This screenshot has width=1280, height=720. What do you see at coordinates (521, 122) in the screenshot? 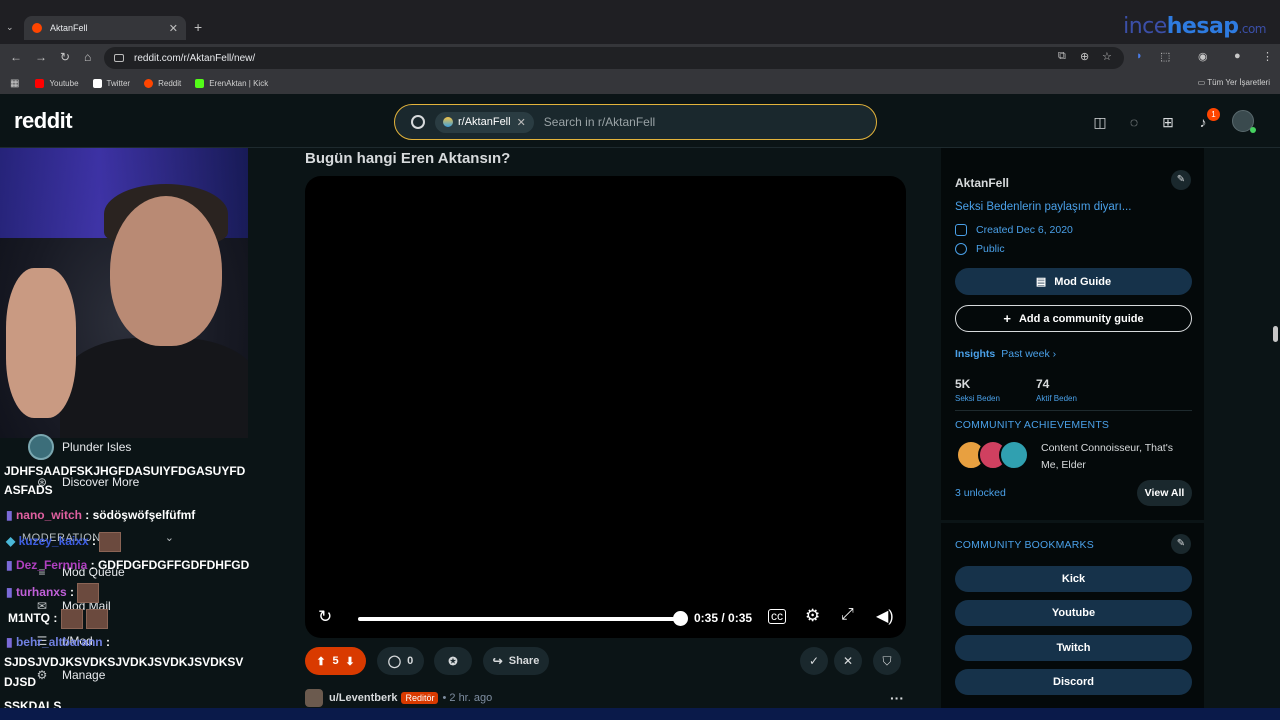
I see `chip-close-icon: ✕` at bounding box center [521, 122].